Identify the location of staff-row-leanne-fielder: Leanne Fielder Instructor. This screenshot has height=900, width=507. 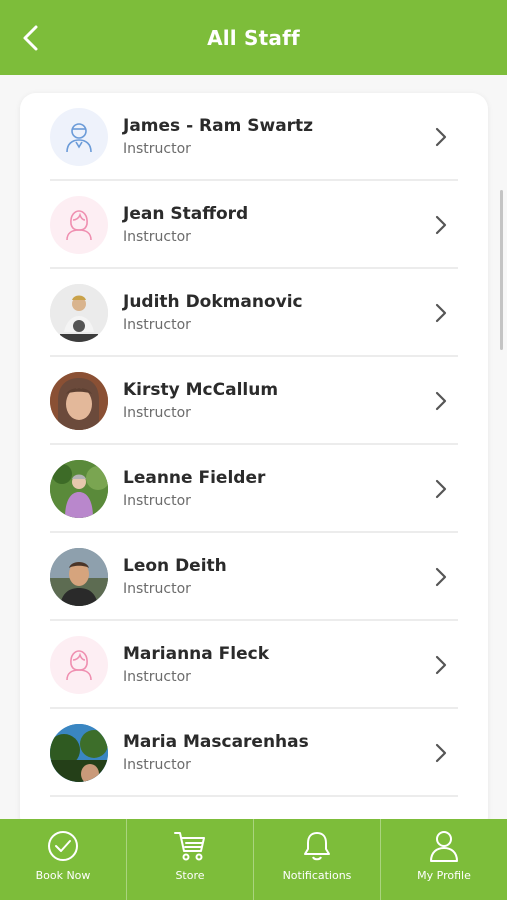
(254, 489).